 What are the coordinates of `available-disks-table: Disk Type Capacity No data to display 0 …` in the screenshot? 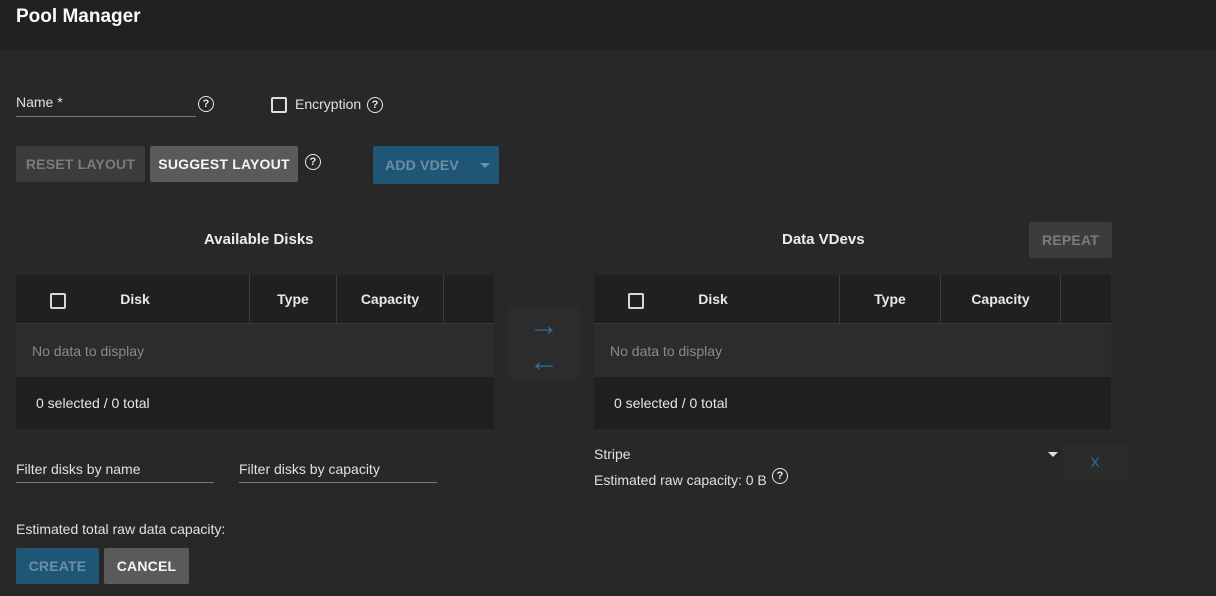 It's located at (255, 352).